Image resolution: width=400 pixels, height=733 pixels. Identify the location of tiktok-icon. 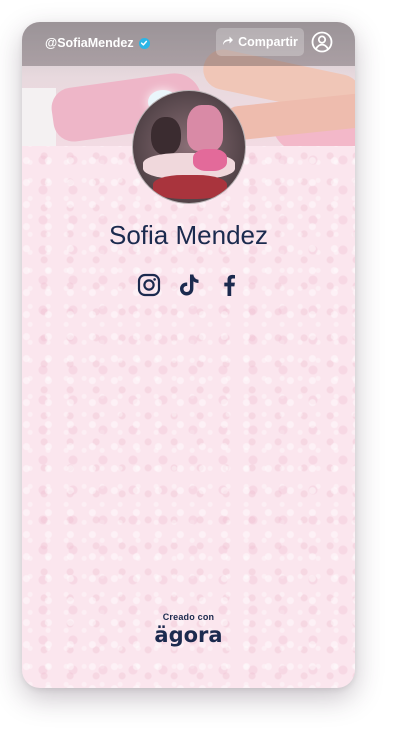
(188, 285).